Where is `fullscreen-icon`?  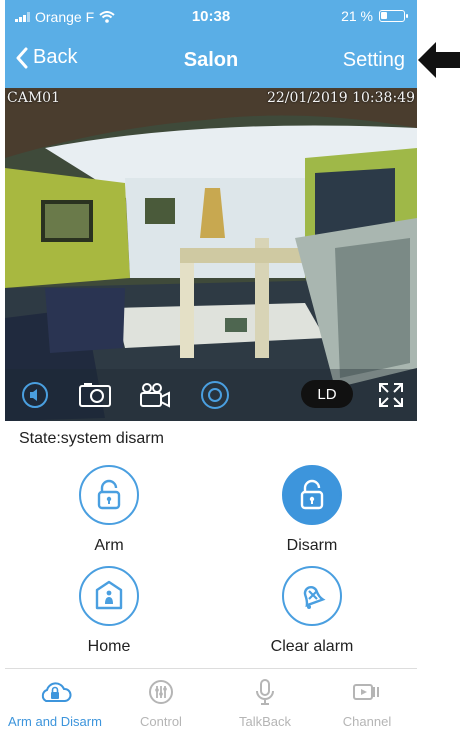 fullscreen-icon is located at coordinates (391, 395).